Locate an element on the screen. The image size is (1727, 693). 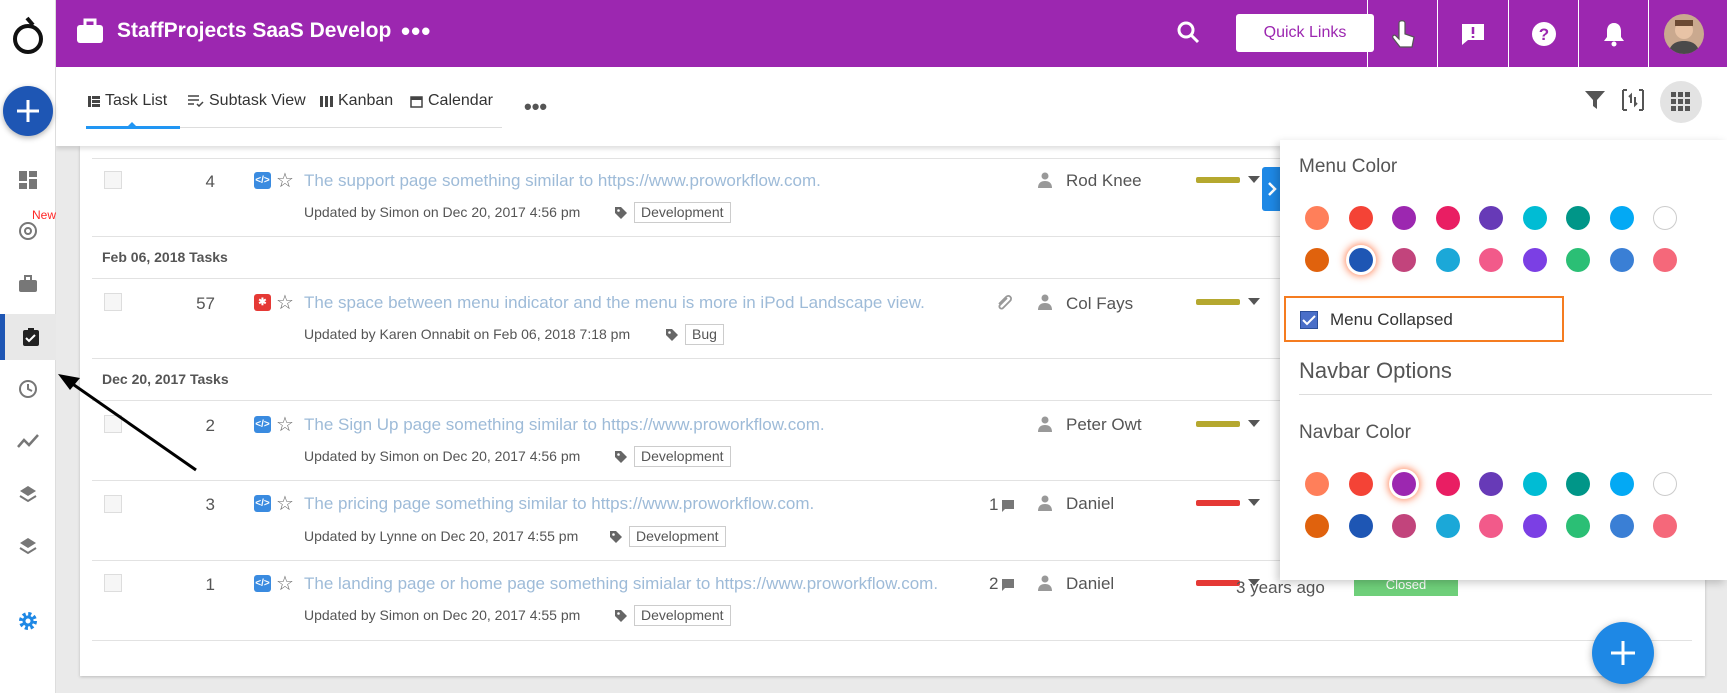
apps-grid-button is located at coordinates (1681, 102).